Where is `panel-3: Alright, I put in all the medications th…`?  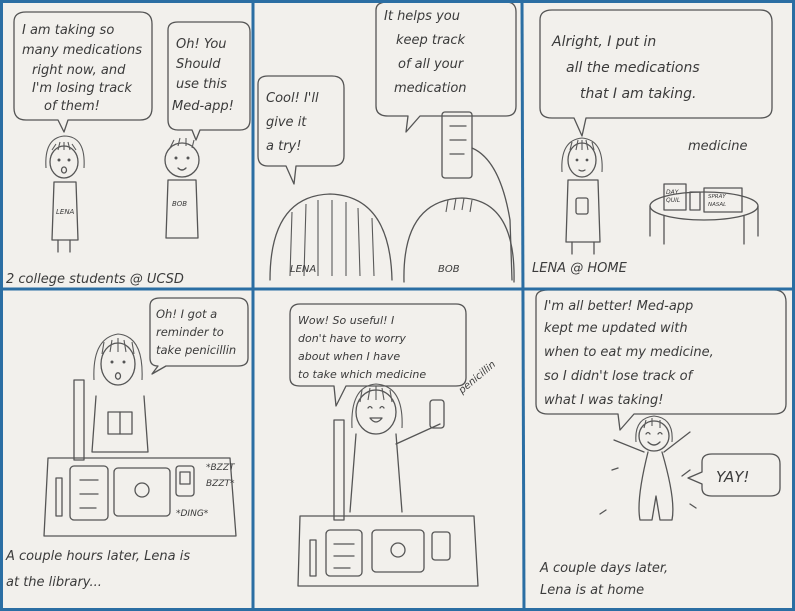
panel-3: Alright, I put in all the medications th… is located at coordinates (652, 142).